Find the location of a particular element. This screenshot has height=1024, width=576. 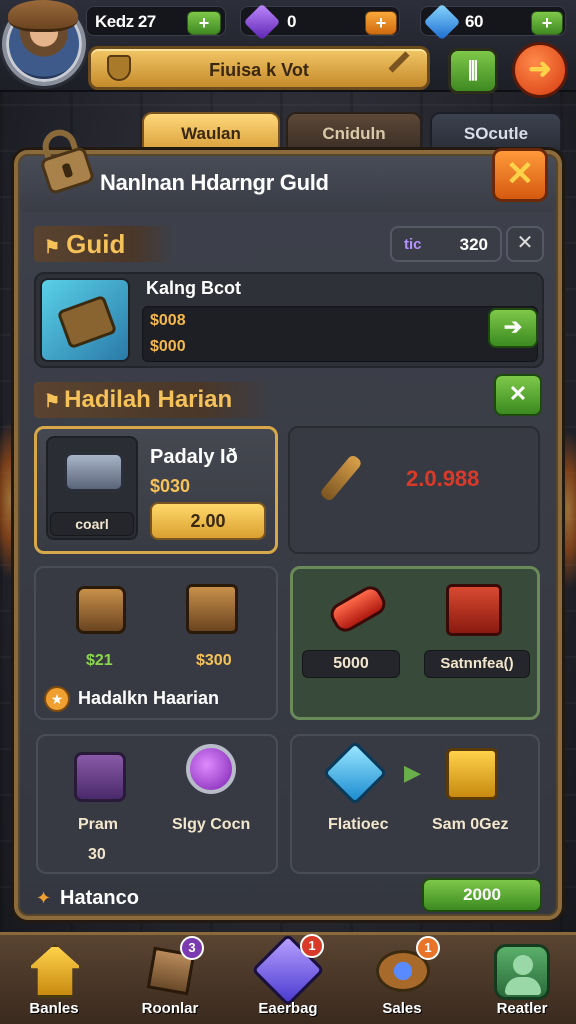

guild-item-title: Kalng Bcot is located at coordinates (194, 288).